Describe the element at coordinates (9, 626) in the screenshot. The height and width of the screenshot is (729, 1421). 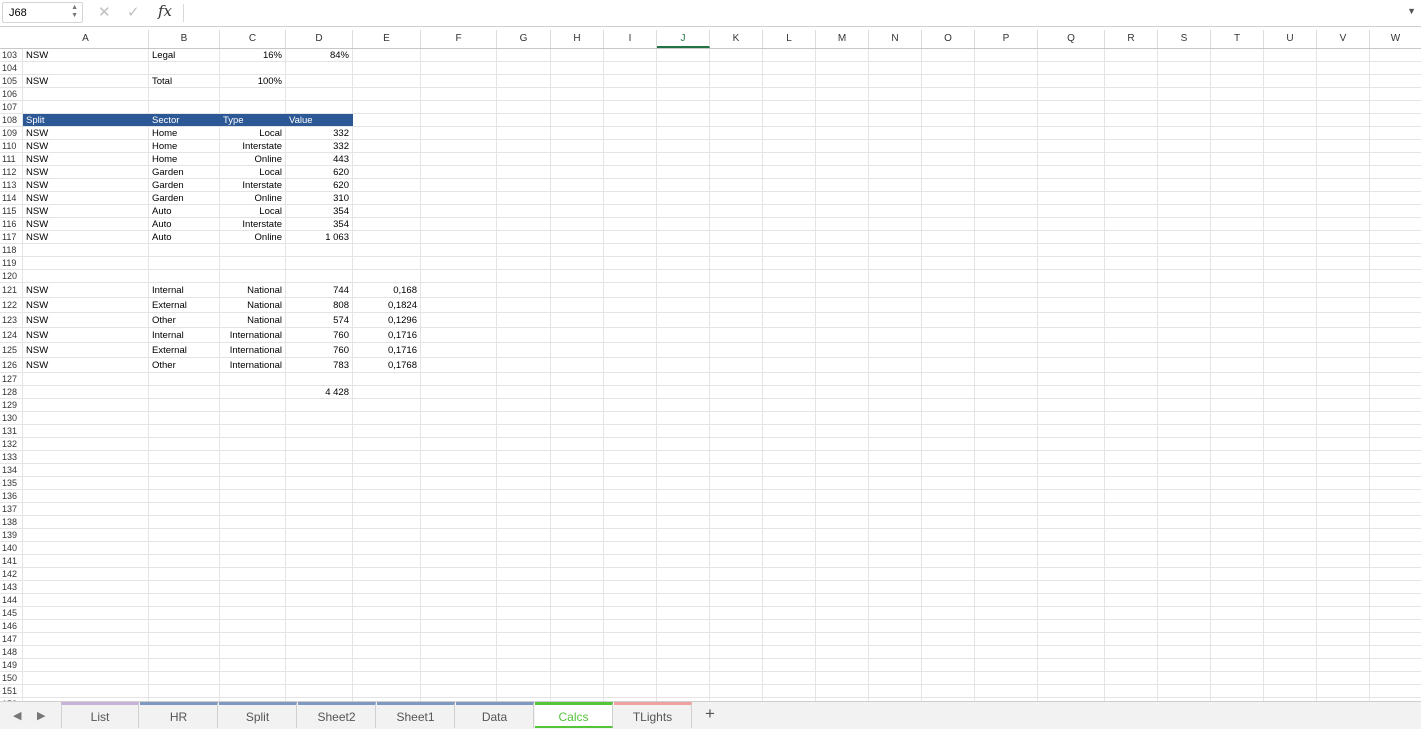
I see `row-number: 146` at that location.